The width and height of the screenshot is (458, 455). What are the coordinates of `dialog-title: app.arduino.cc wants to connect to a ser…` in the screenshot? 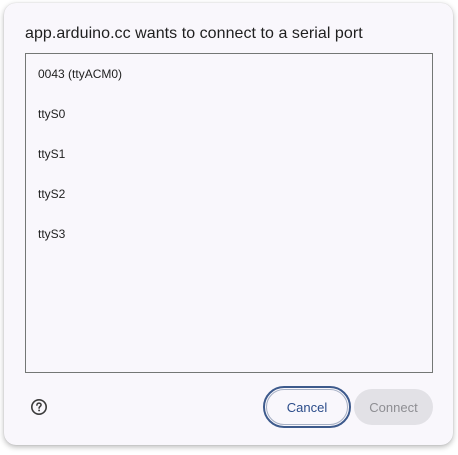 It's located at (194, 33).